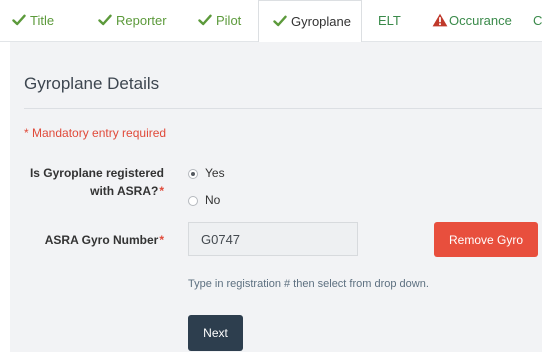 The width and height of the screenshot is (542, 352). I want to click on panel-title: Gyroplane Details, so click(92, 83).